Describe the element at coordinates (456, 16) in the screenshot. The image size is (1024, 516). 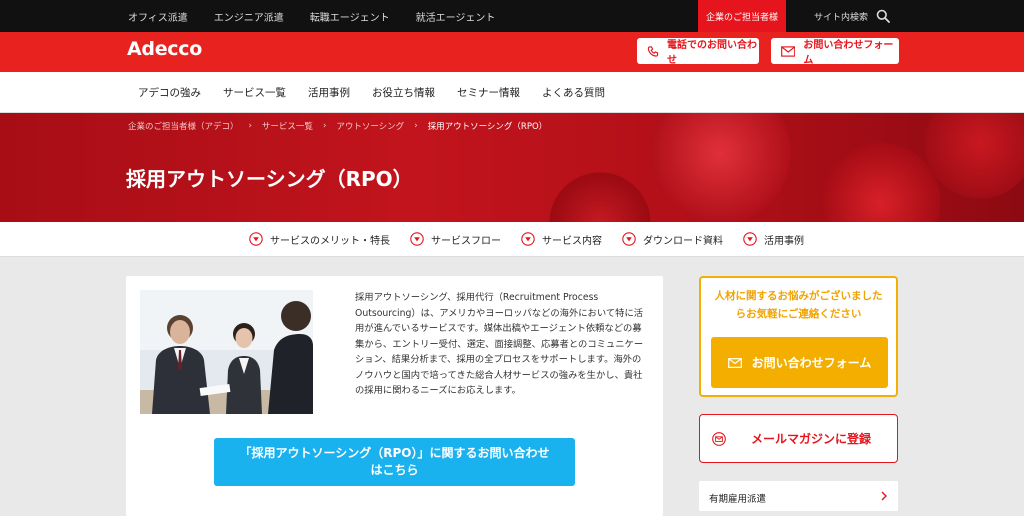
I see `top-link-job-hunting: 就活エージェント` at that location.